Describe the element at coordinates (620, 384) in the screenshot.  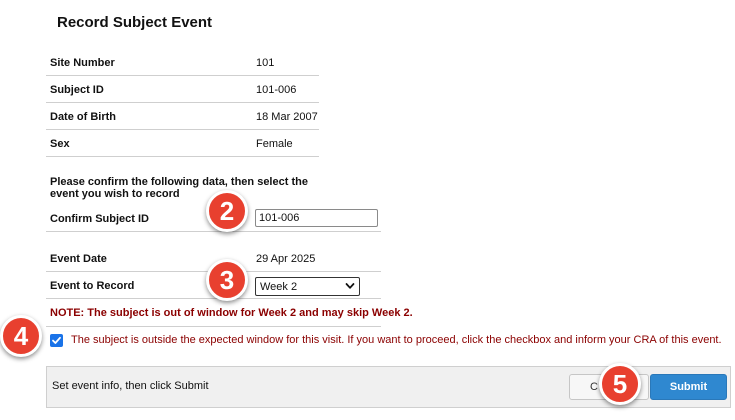
I see `step-badge-5: 5` at that location.